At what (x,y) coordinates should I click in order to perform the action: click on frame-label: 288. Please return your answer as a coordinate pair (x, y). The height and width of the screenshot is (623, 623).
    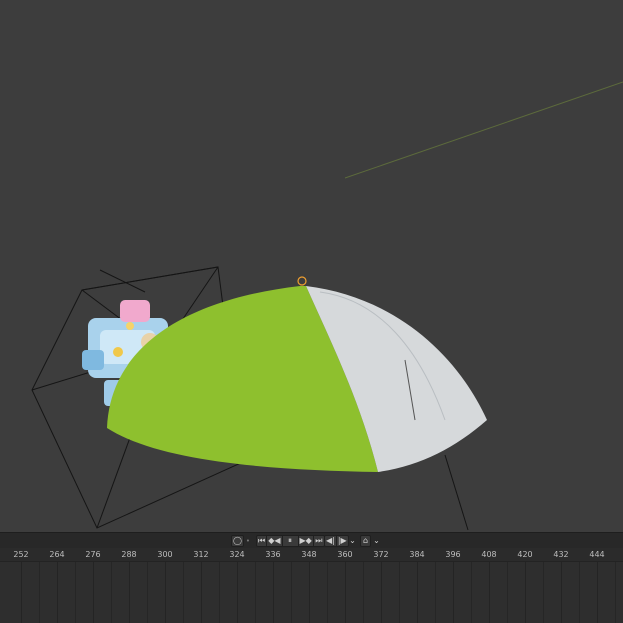
    Looking at the image, I should click on (129, 554).